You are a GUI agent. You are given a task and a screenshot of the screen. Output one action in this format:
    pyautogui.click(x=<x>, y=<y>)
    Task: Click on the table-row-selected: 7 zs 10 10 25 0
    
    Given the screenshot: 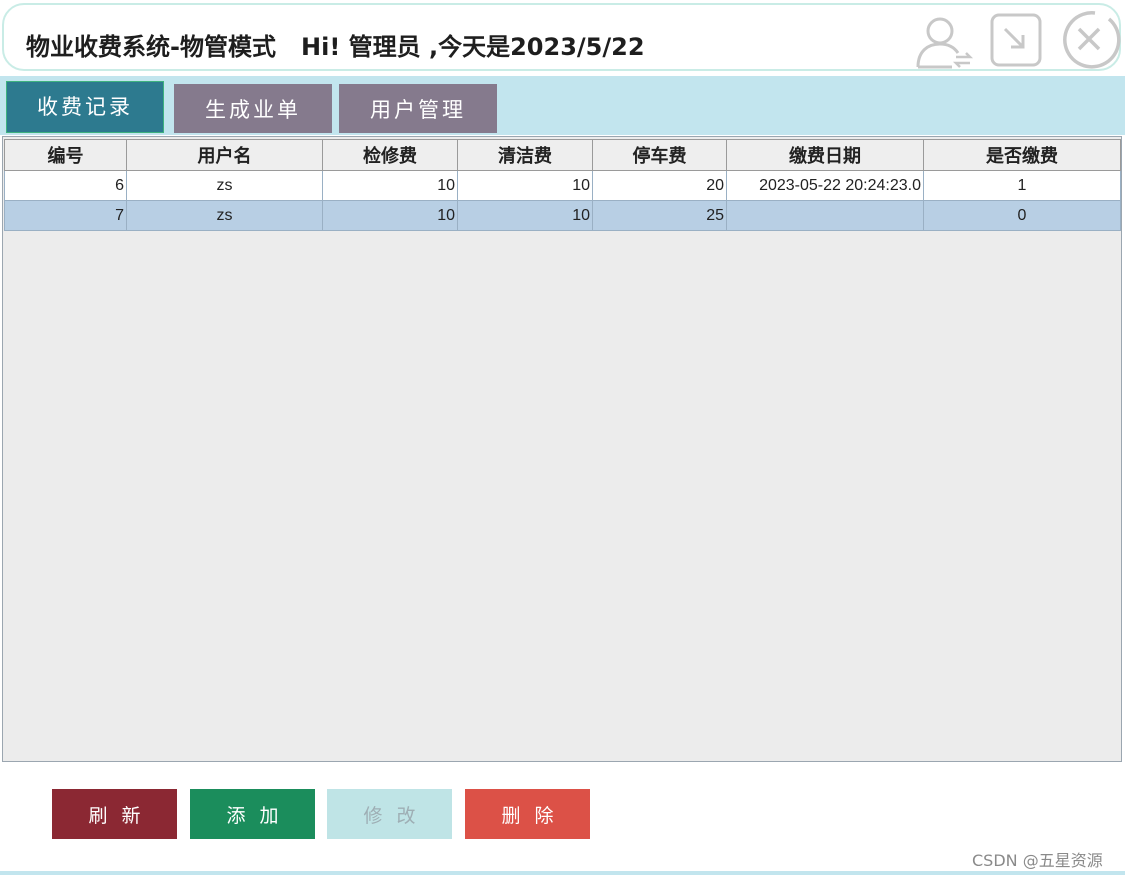 What is the action you would take?
    pyautogui.click(x=562, y=215)
    